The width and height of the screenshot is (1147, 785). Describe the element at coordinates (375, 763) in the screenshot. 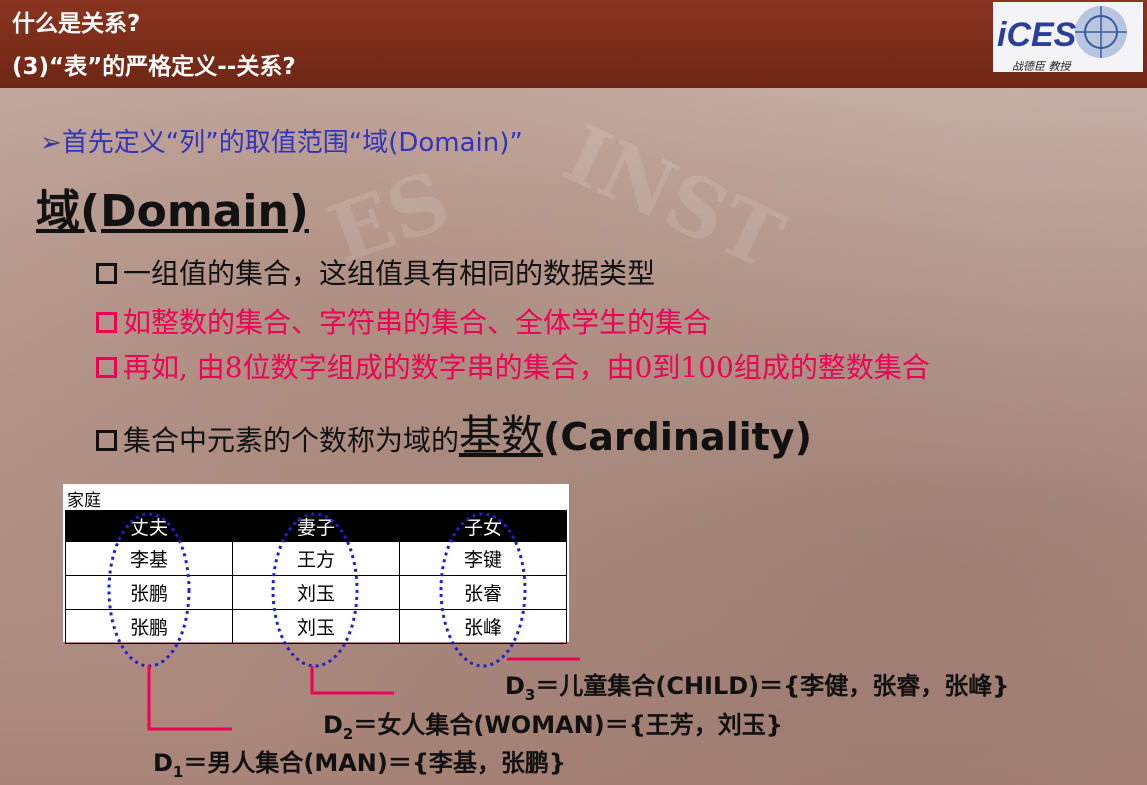

I see `set-definition: ＝男人集合(MAN)＝{李基，张鹏}` at that location.